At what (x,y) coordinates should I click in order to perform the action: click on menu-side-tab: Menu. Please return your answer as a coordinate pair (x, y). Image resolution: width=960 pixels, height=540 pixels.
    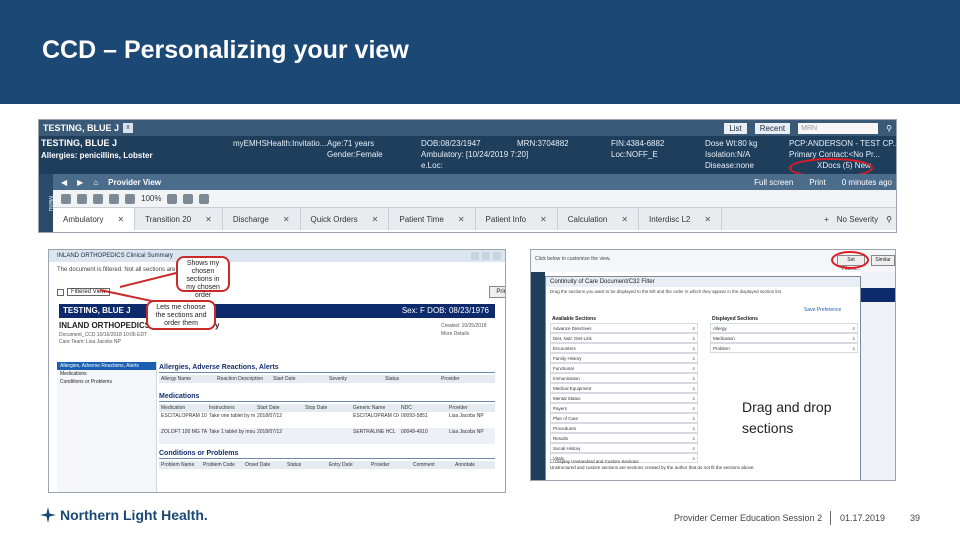
    Looking at the image, I should click on (46, 203).